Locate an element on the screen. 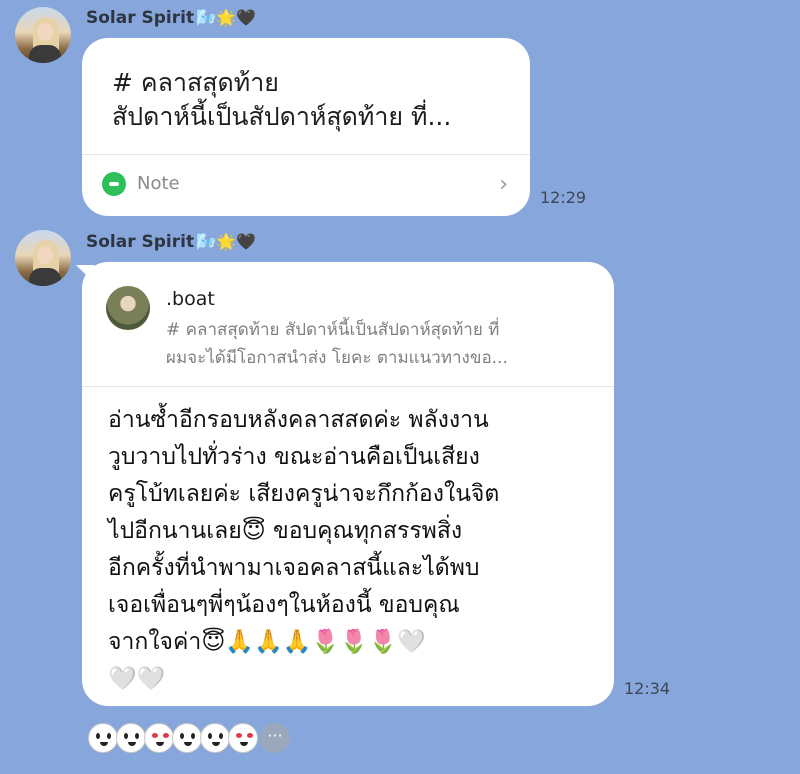 This screenshot has height=774, width=800. chevron-right-icon: › is located at coordinates (503, 184).